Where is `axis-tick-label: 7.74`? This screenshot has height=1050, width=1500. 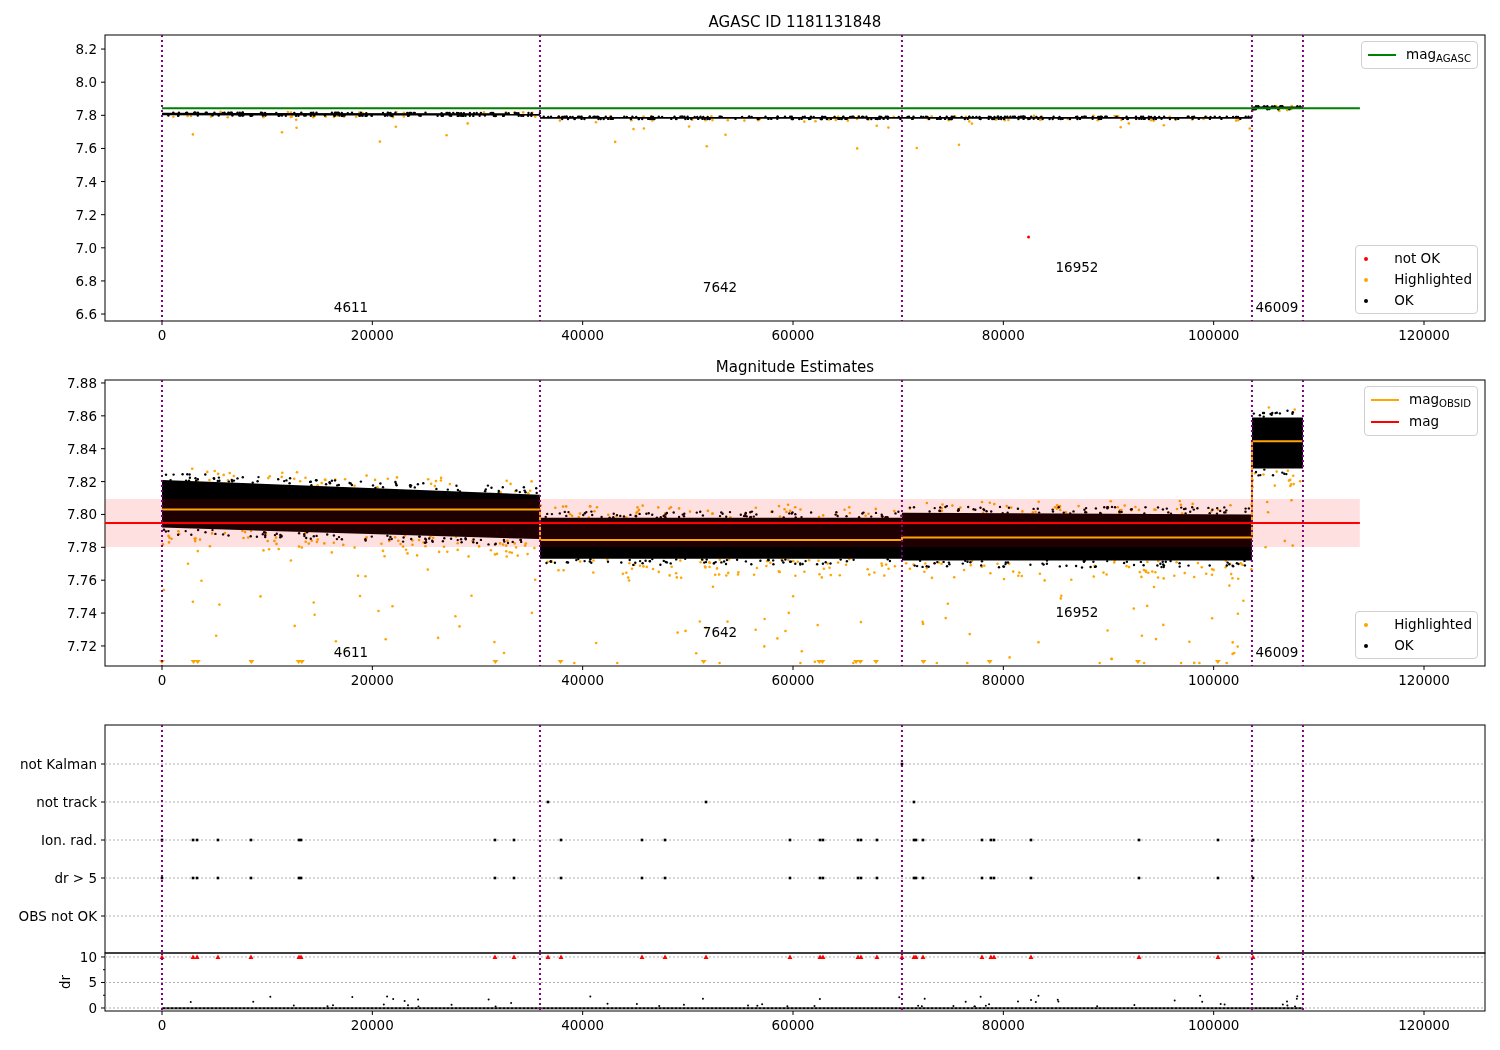
axis-tick-label: 7.74 is located at coordinates (81, 613).